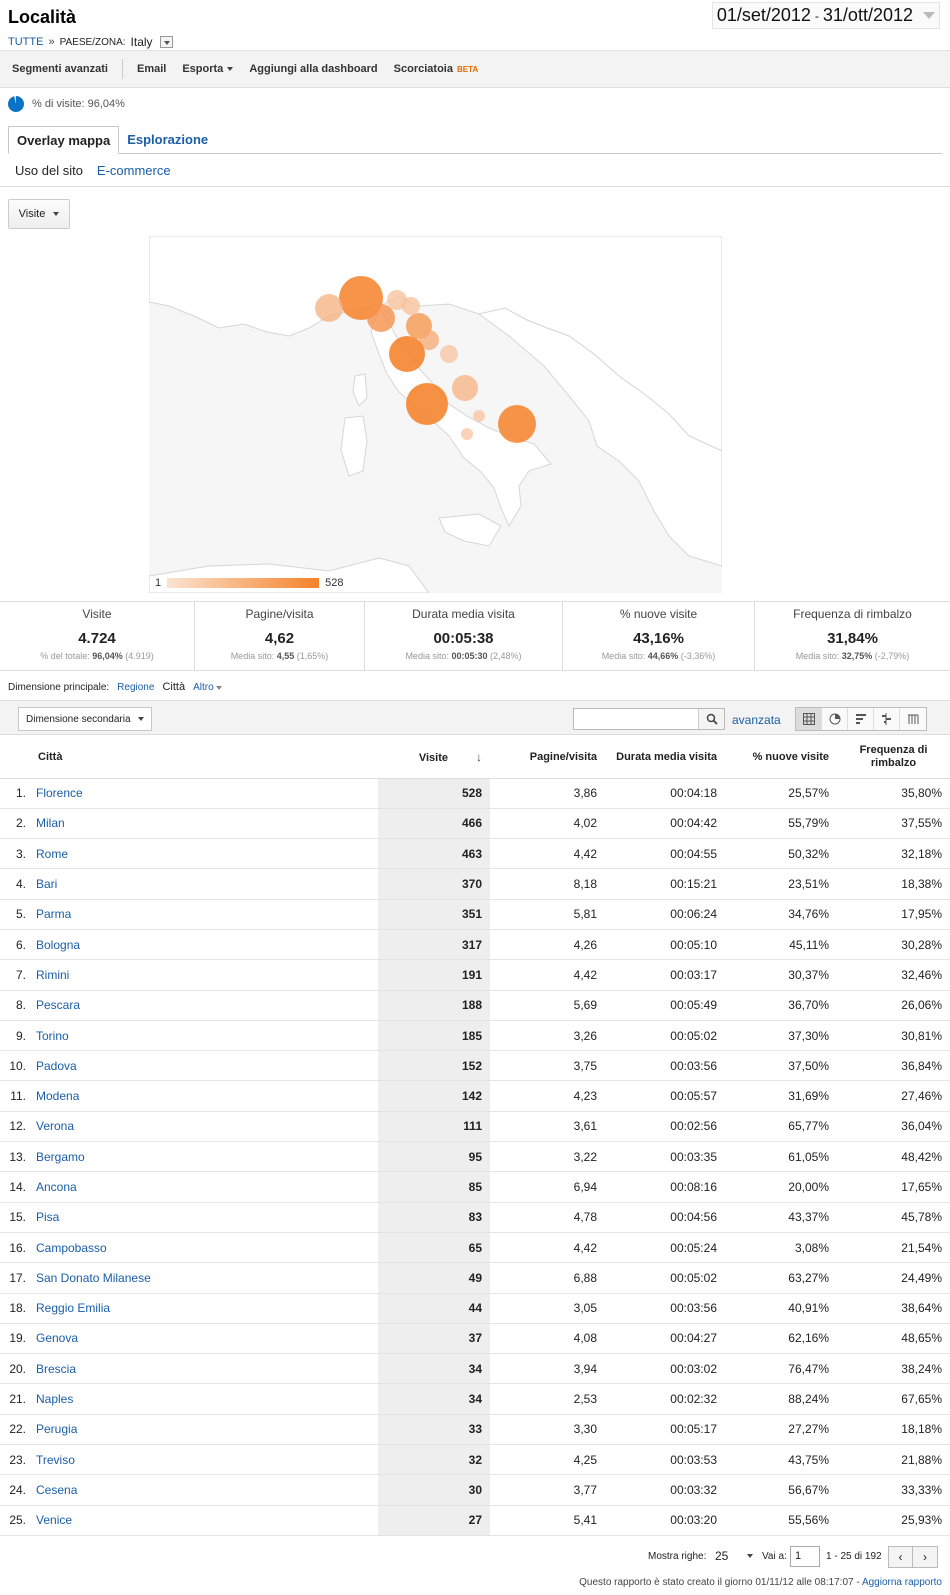 The width and height of the screenshot is (950, 1595). Describe the element at coordinates (204, 1066) in the screenshot. I see `city-link: Padova` at that location.